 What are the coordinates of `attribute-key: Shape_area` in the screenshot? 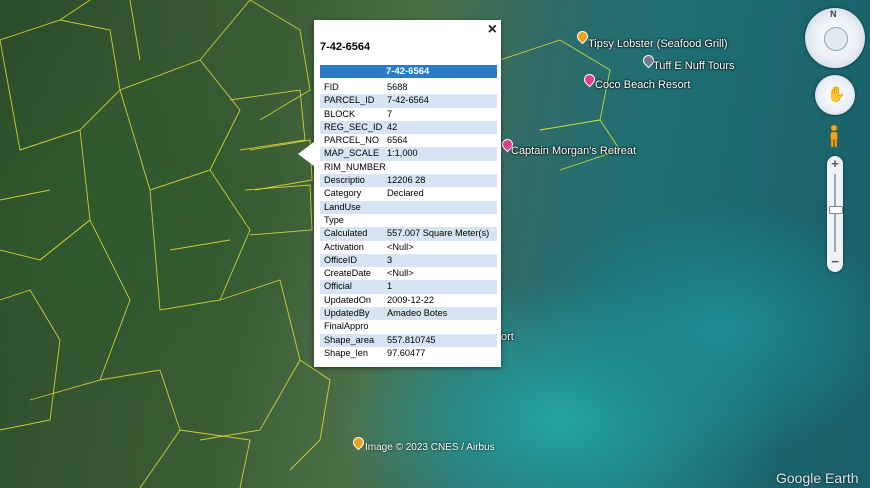 It's located at (349, 339).